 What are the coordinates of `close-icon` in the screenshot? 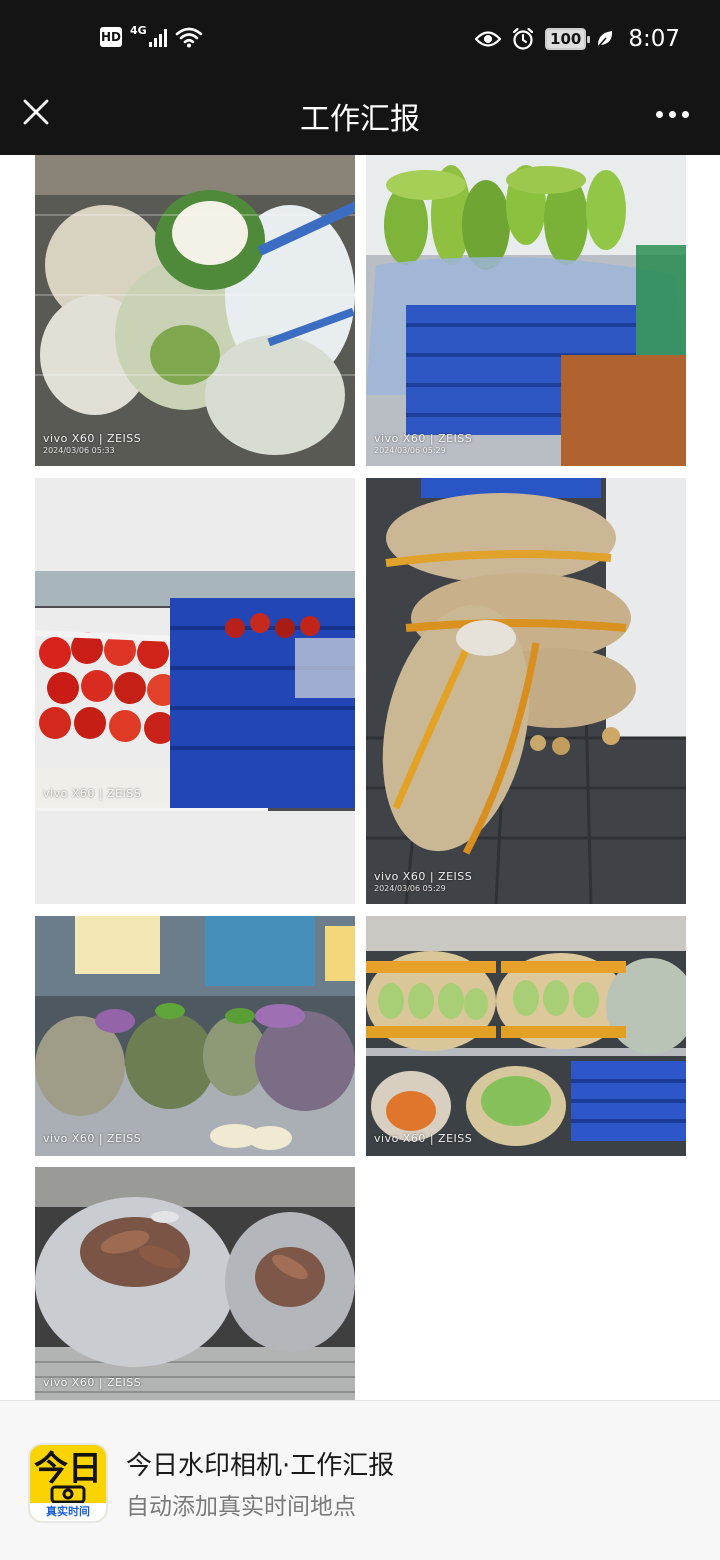 It's located at (36, 112).